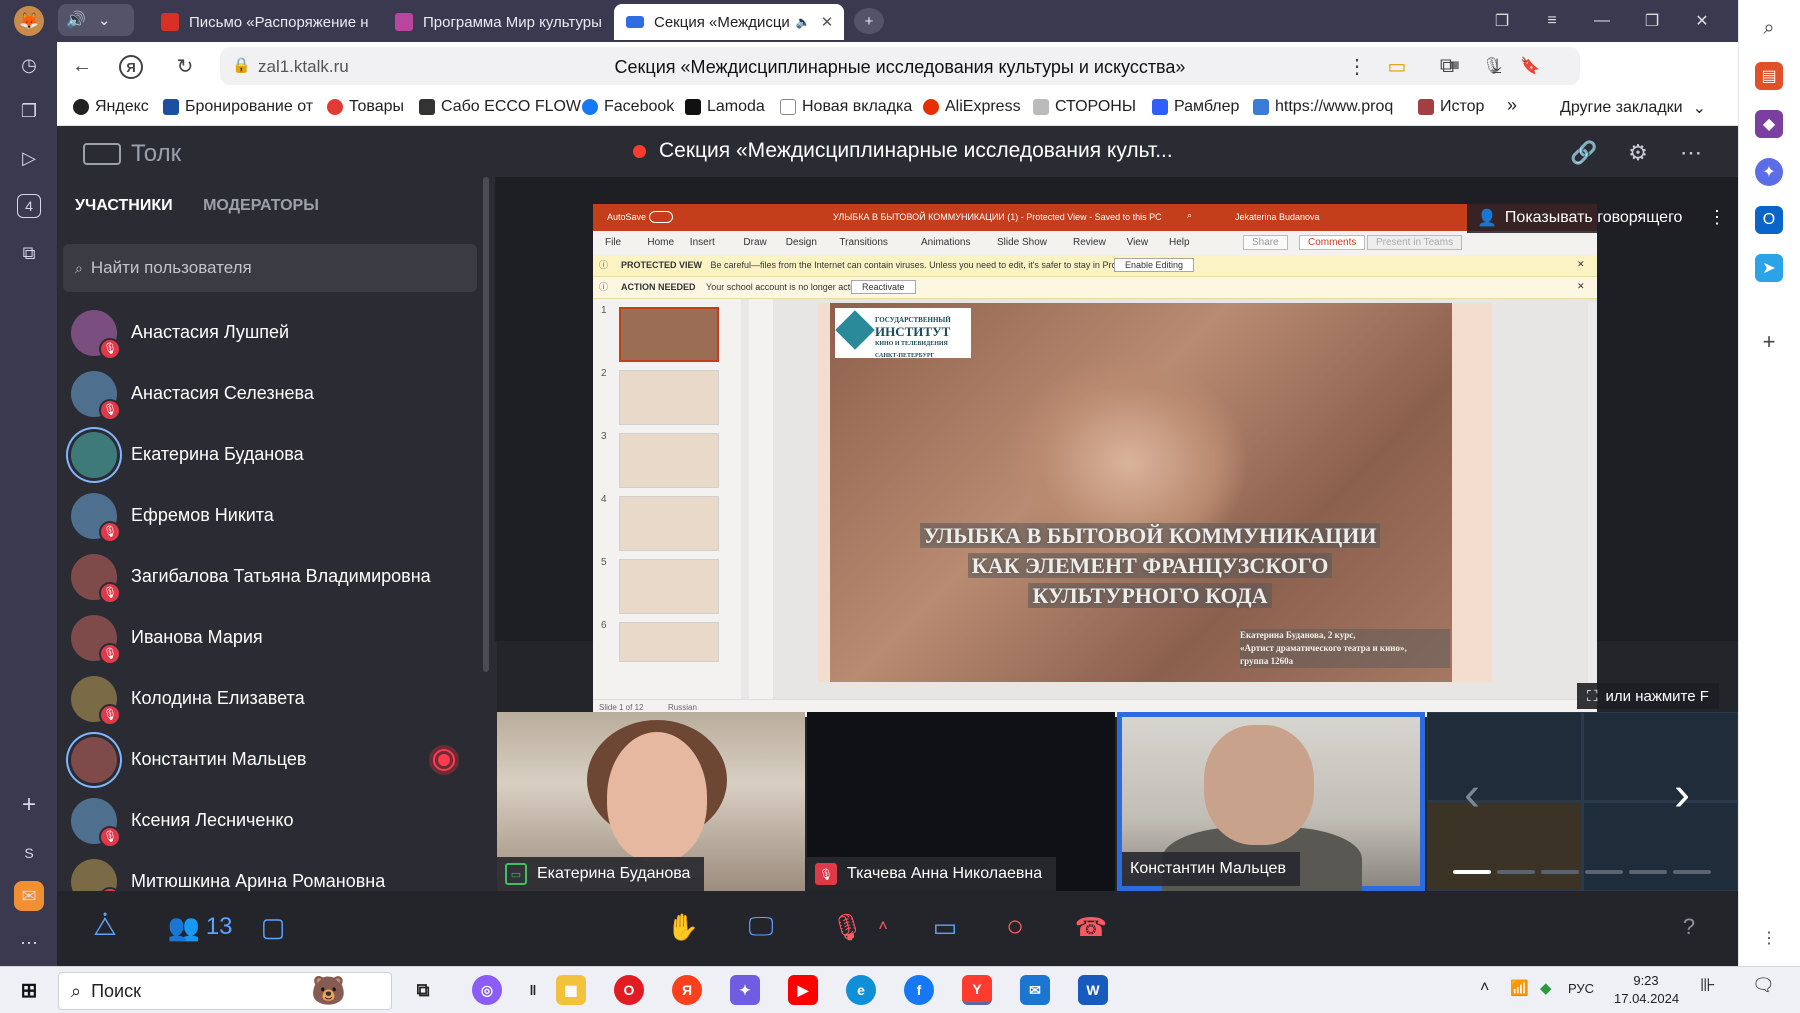  What do you see at coordinates (1179, 242) in the screenshot?
I see `ppt-menu-item: Help` at bounding box center [1179, 242].